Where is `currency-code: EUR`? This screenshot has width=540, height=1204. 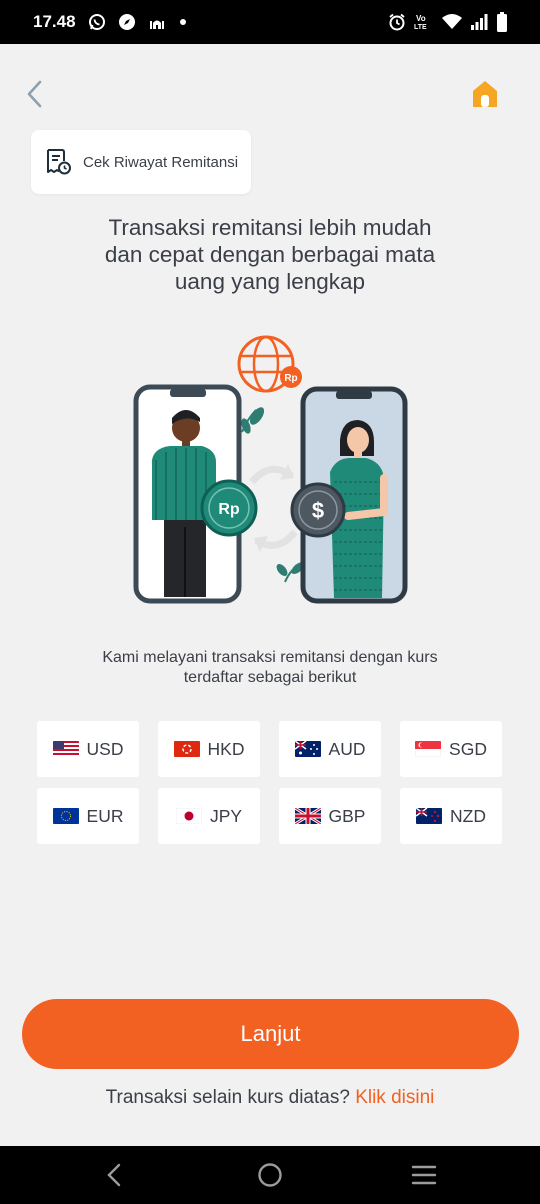 currency-code: EUR is located at coordinates (105, 815).